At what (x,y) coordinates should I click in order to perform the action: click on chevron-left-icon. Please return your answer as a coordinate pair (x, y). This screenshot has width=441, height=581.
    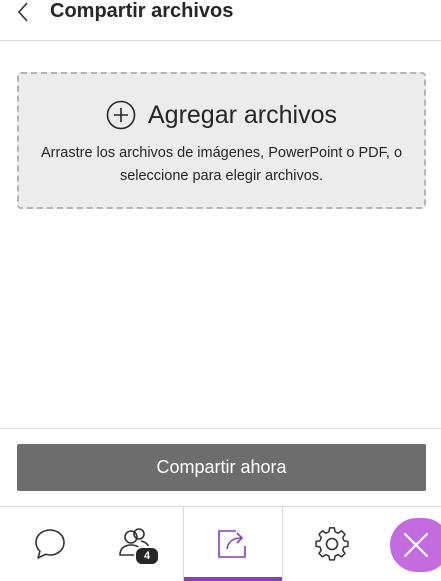
    Looking at the image, I should click on (22, 12).